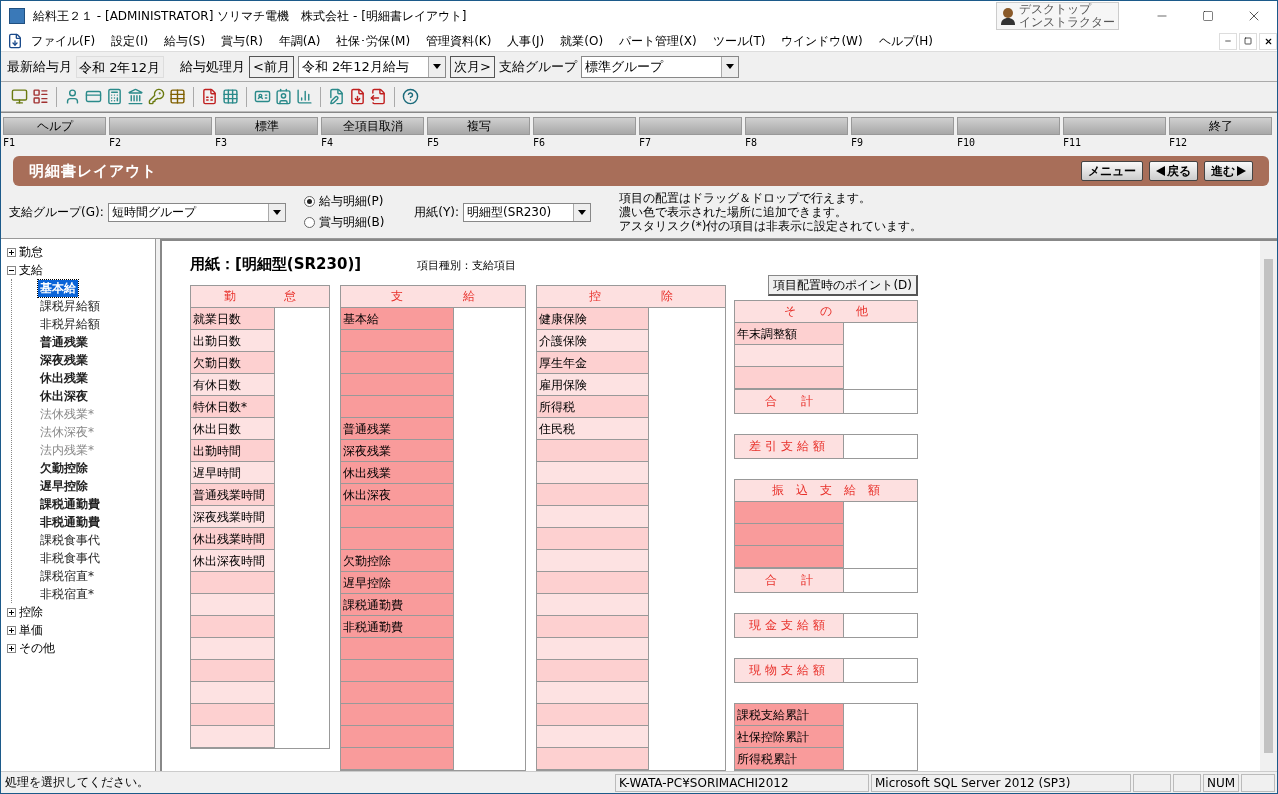  Describe the element at coordinates (472, 66) in the screenshot. I see `next-month-button: 次月>` at that location.